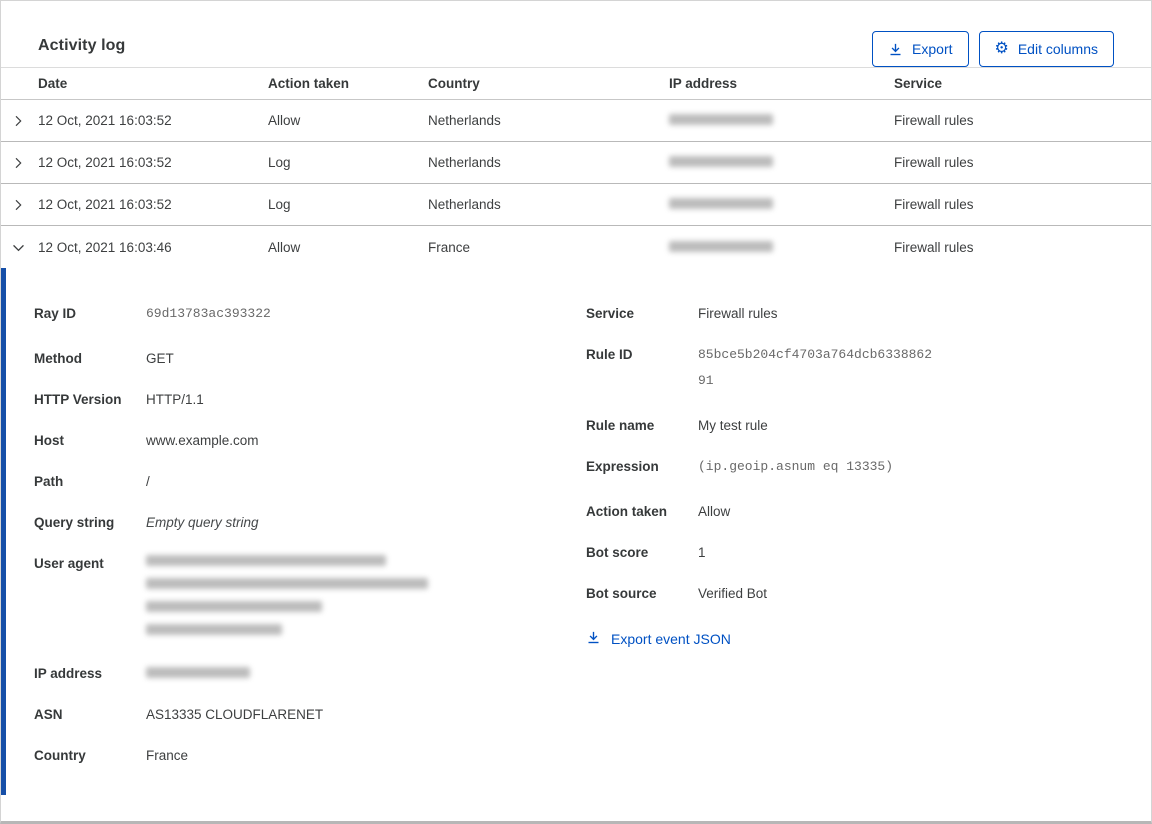 The height and width of the screenshot is (824, 1152). Describe the element at coordinates (310, 400) in the screenshot. I see `detail-row-http-version: HTTP Version HTTP/1.1` at that location.